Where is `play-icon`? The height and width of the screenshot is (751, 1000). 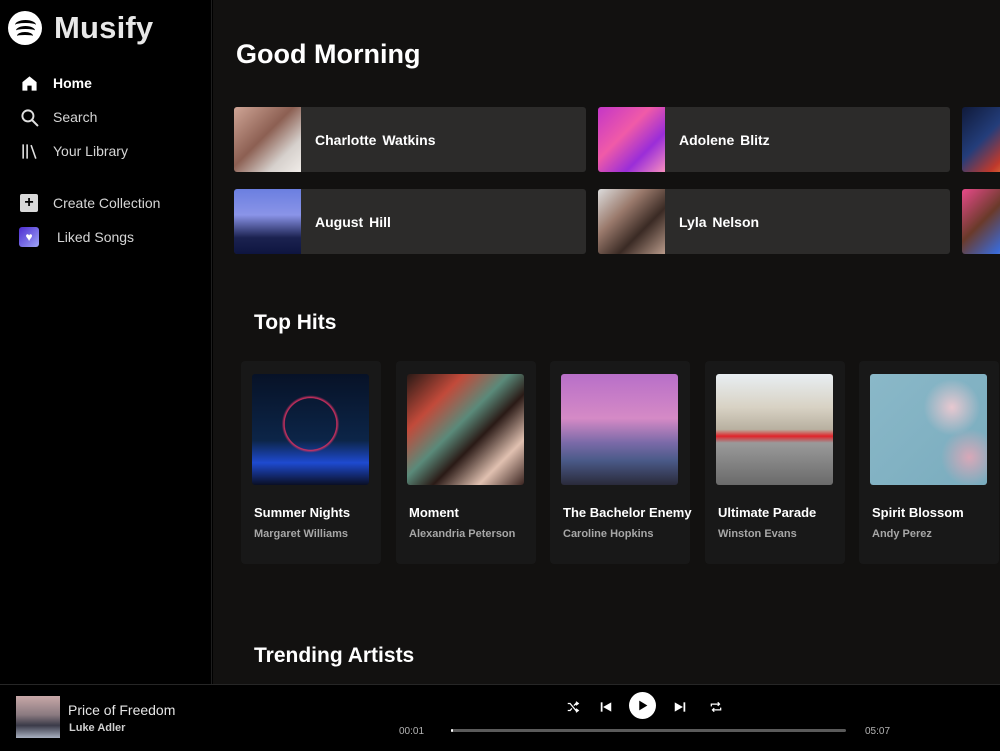 play-icon is located at coordinates (643, 705).